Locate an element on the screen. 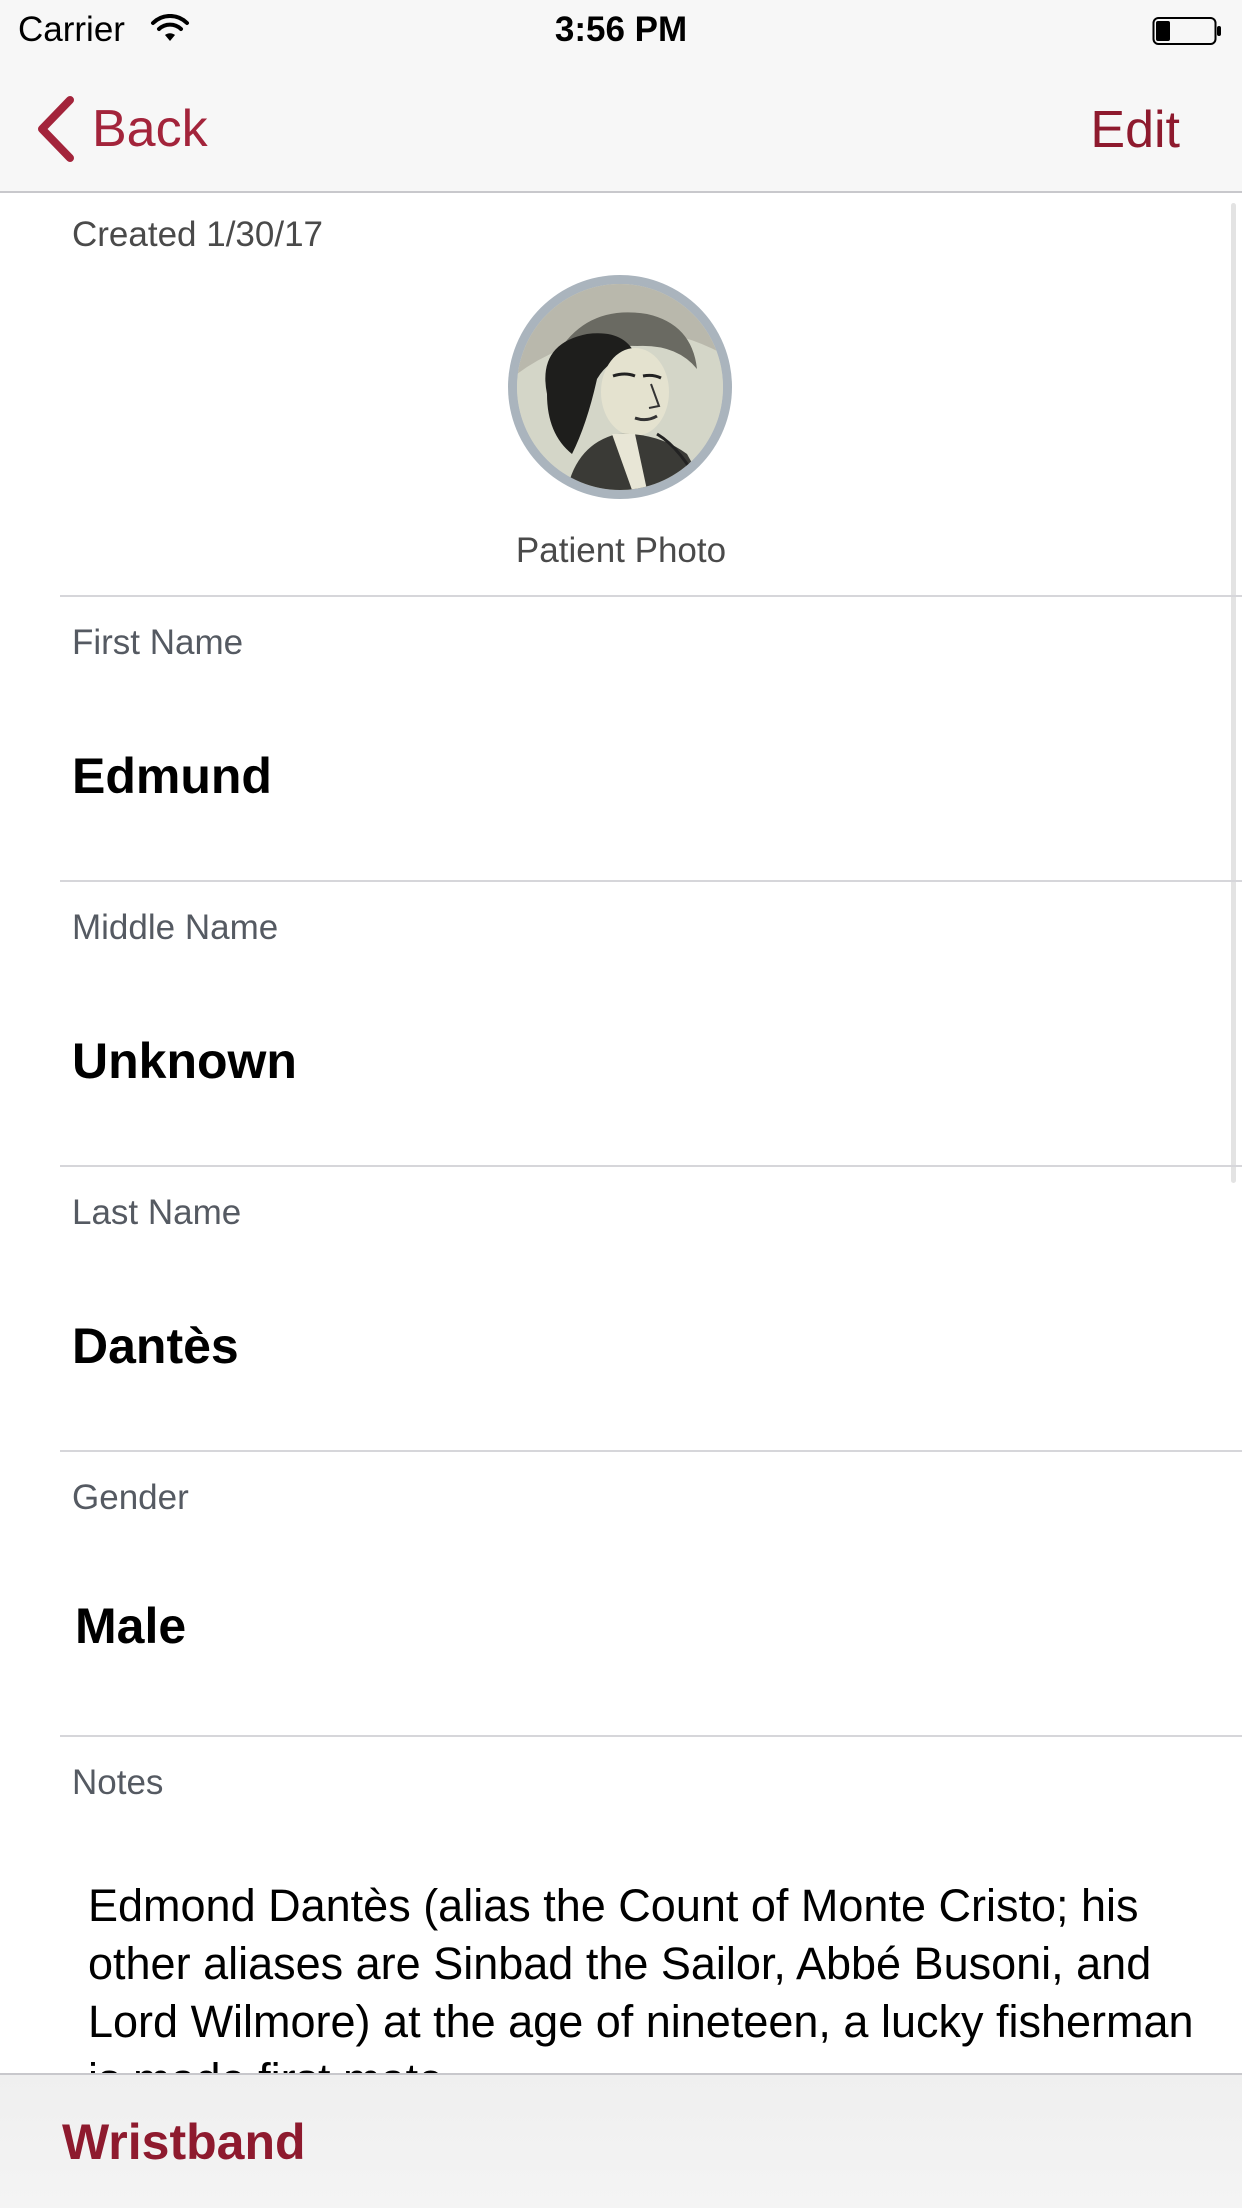 This screenshot has height=2208, width=1242. last-name-field: Last Name Dantès is located at coordinates (651, 1307).